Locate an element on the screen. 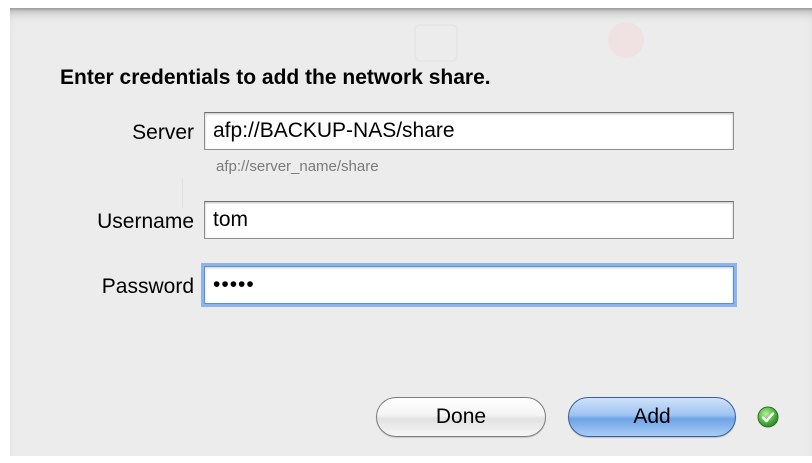  server-label: Server is located at coordinates (163, 132).